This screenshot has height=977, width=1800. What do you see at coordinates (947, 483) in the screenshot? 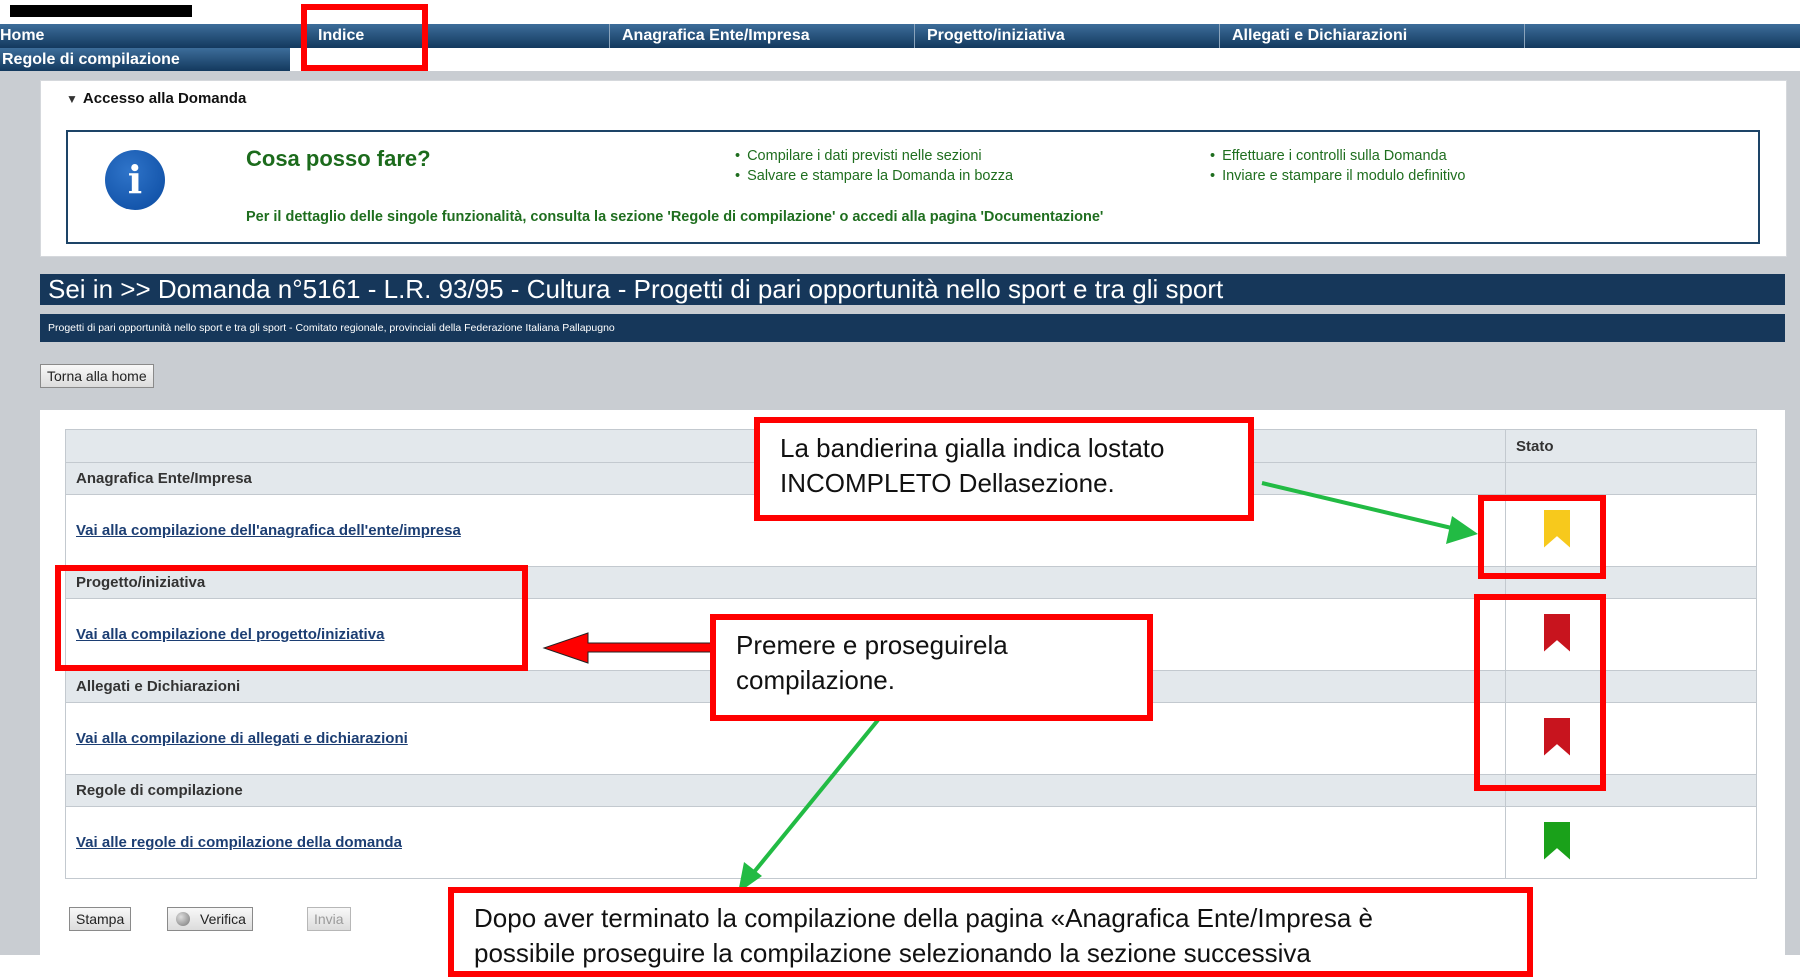
I see `callout-text: INCOMPLETO Dellasezione.` at bounding box center [947, 483].